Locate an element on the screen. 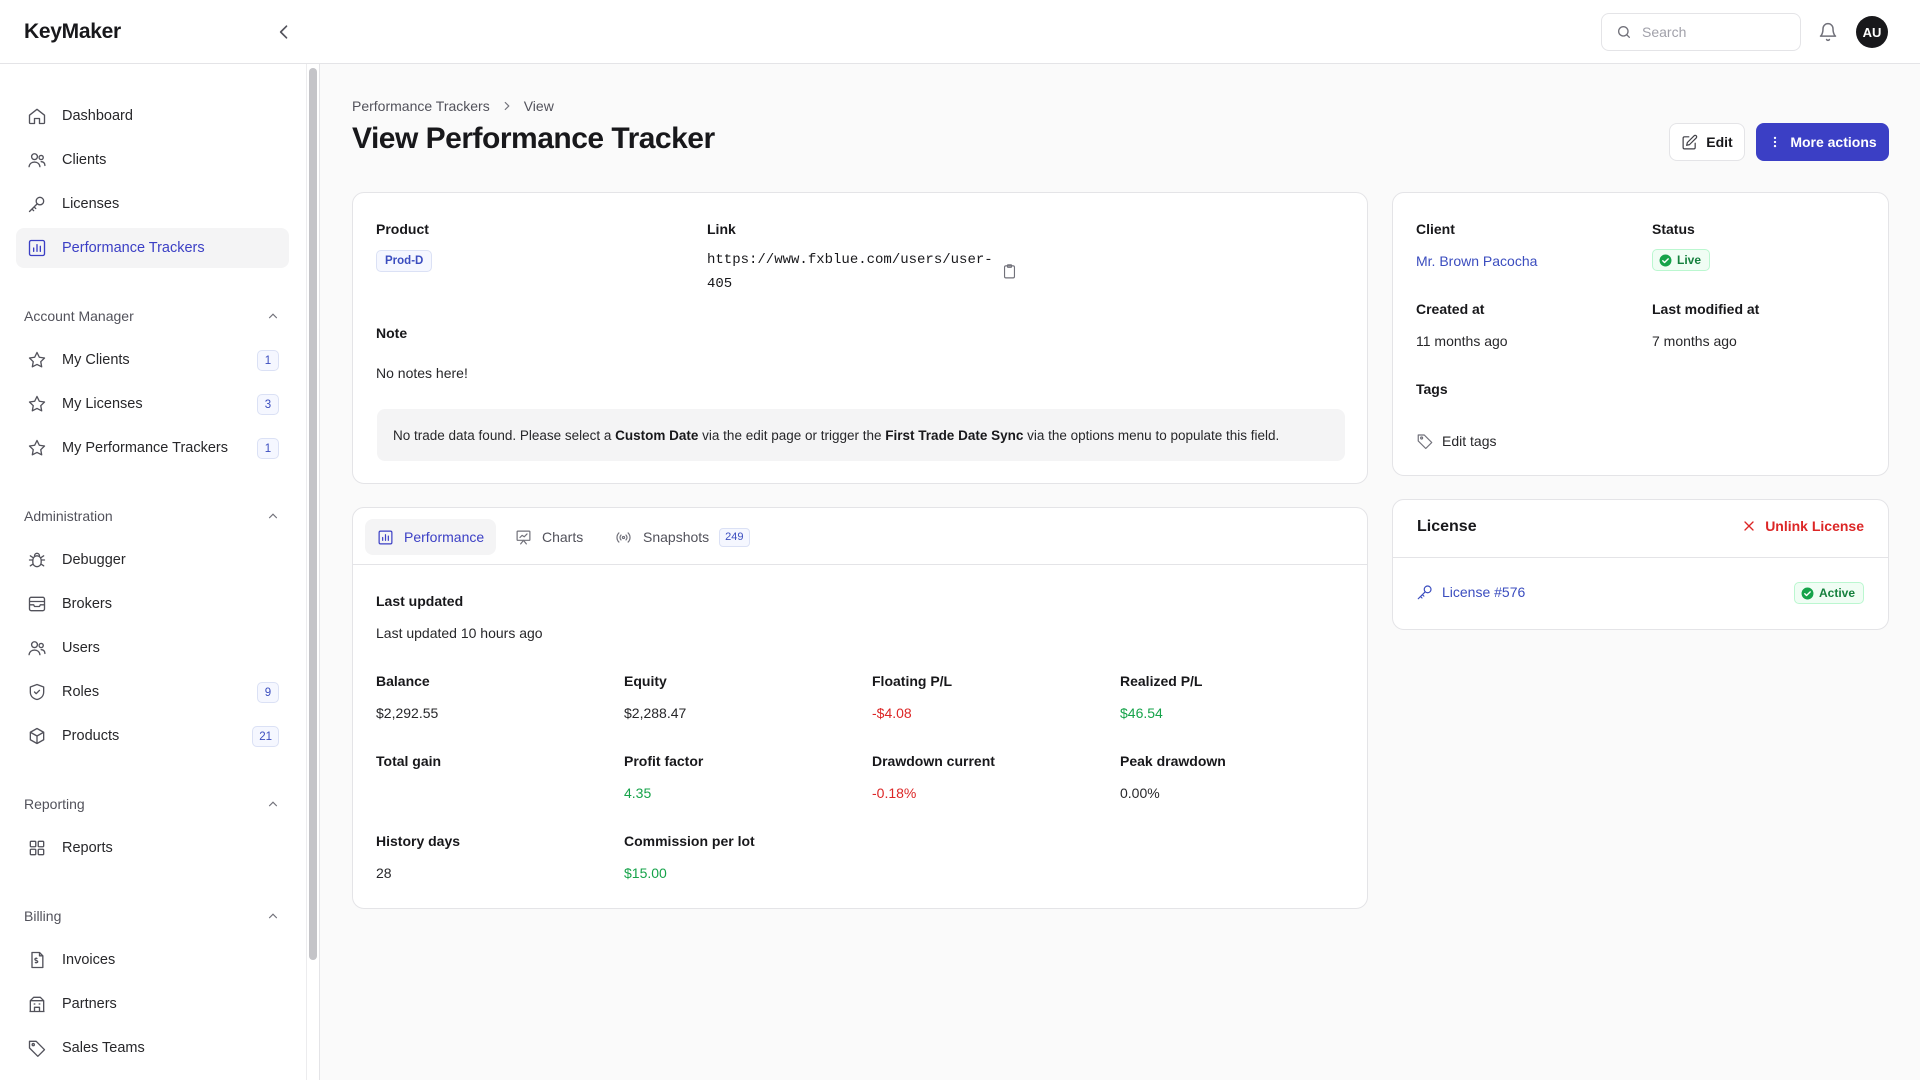 This screenshot has height=1080, width=1920. sidebar-item-label: My Performance Trackers is located at coordinates (145, 448).